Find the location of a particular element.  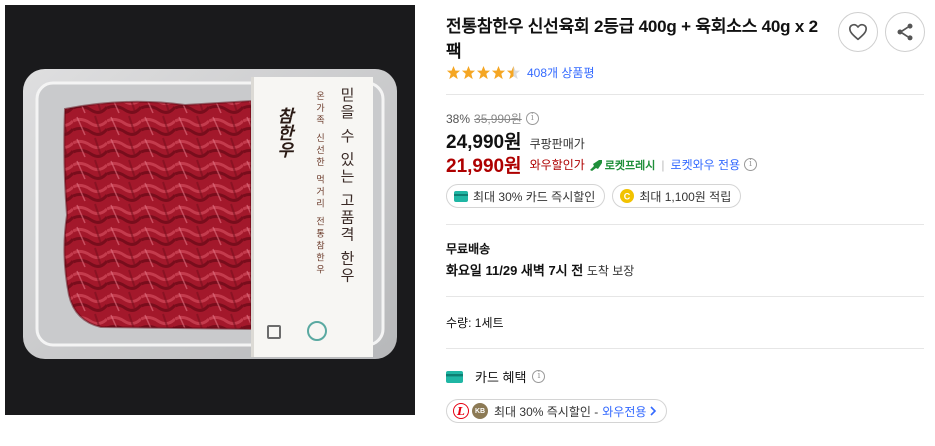

cash-reward-chip: C 최대 1,100원 적립 is located at coordinates (677, 196).